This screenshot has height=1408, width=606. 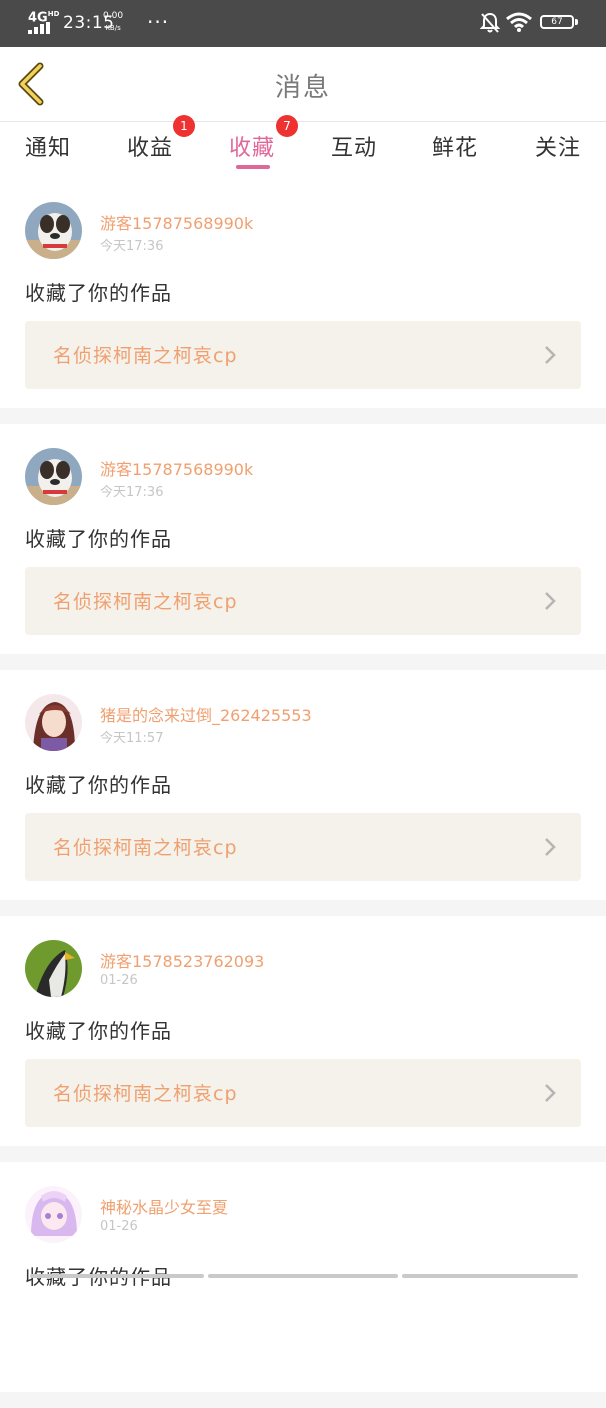 What do you see at coordinates (302, 88) in the screenshot?
I see `page-title: 消息` at bounding box center [302, 88].